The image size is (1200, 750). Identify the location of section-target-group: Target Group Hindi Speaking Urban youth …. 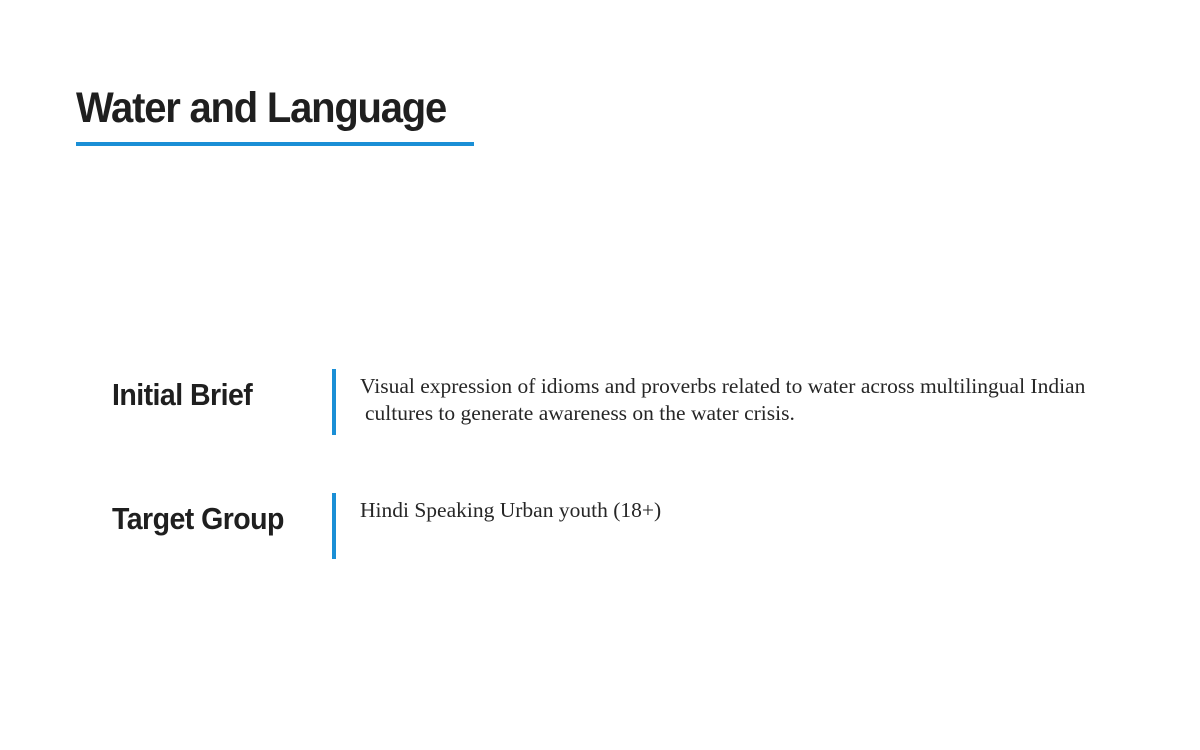
(632, 526).